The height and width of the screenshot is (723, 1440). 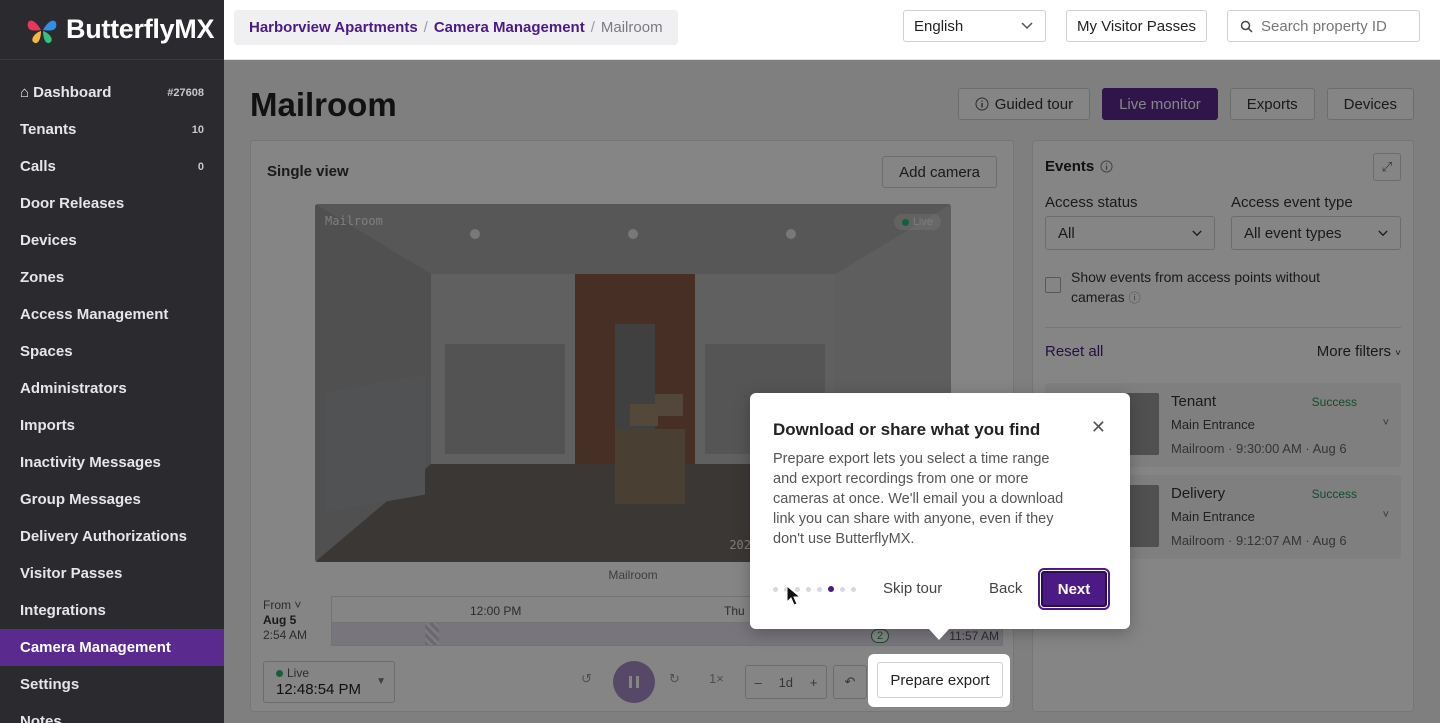 I want to click on sidebar-item-label: Group Messages, so click(x=80, y=499).